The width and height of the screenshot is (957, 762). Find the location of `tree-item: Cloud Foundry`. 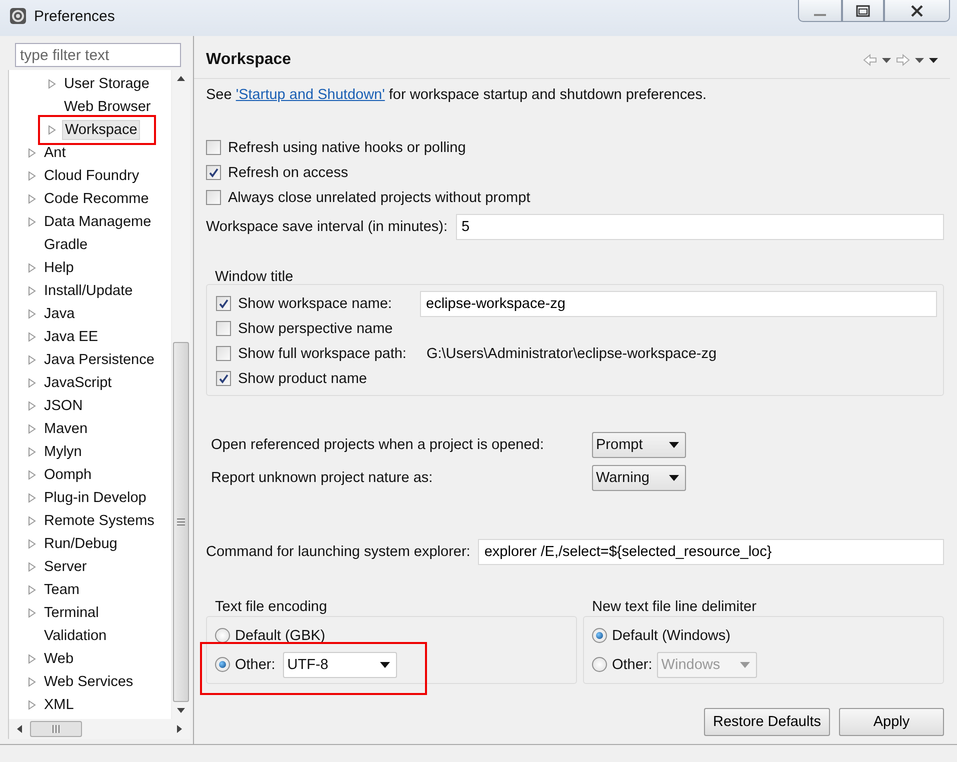

tree-item: Cloud Foundry is located at coordinates (92, 175).